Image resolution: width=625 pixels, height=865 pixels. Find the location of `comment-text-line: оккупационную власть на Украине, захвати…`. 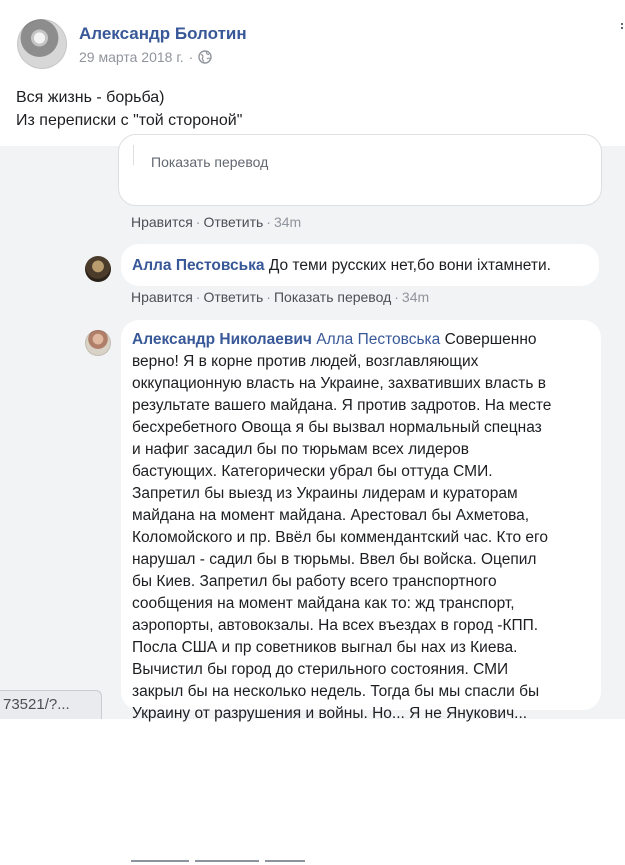

comment-text-line: оккупационную власть на Украине, захвати… is located at coordinates (339, 383).